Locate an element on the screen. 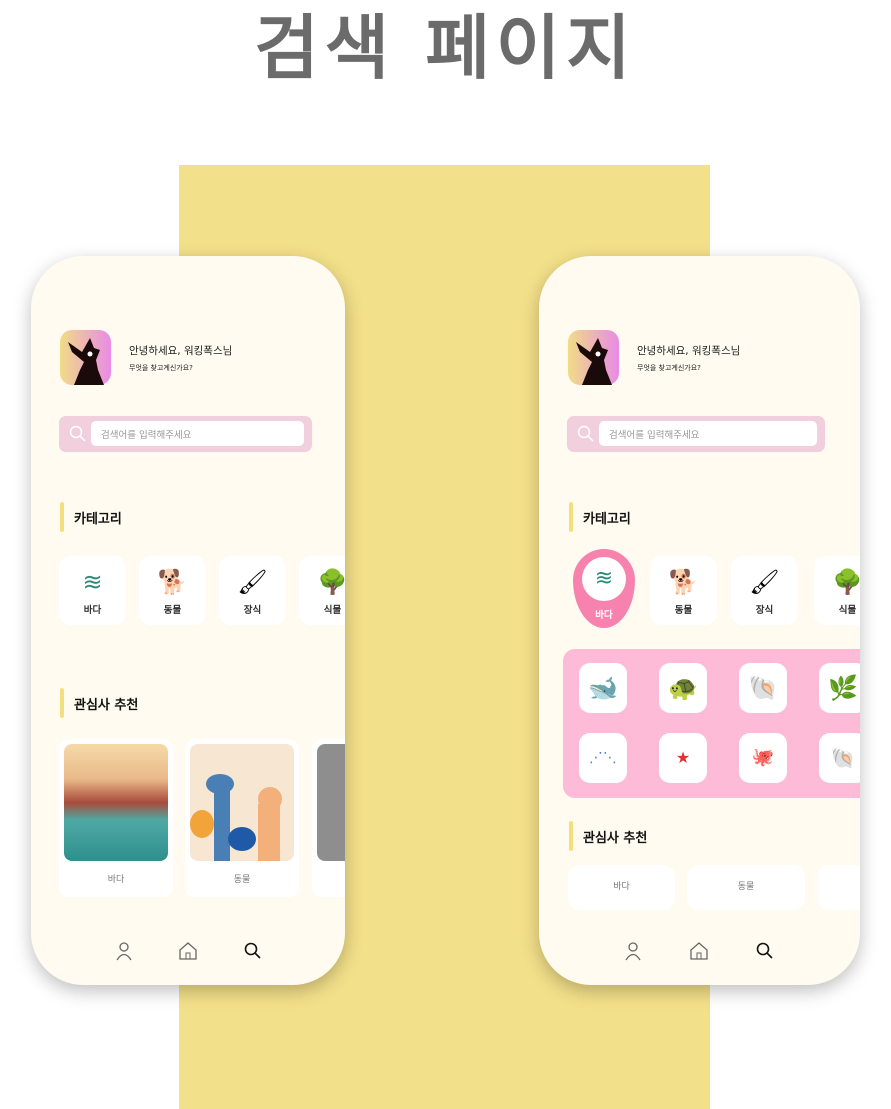 Image resolution: width=891 pixels, height=1109 pixels. page-title: 검색 페이지 is located at coordinates (445, 48).